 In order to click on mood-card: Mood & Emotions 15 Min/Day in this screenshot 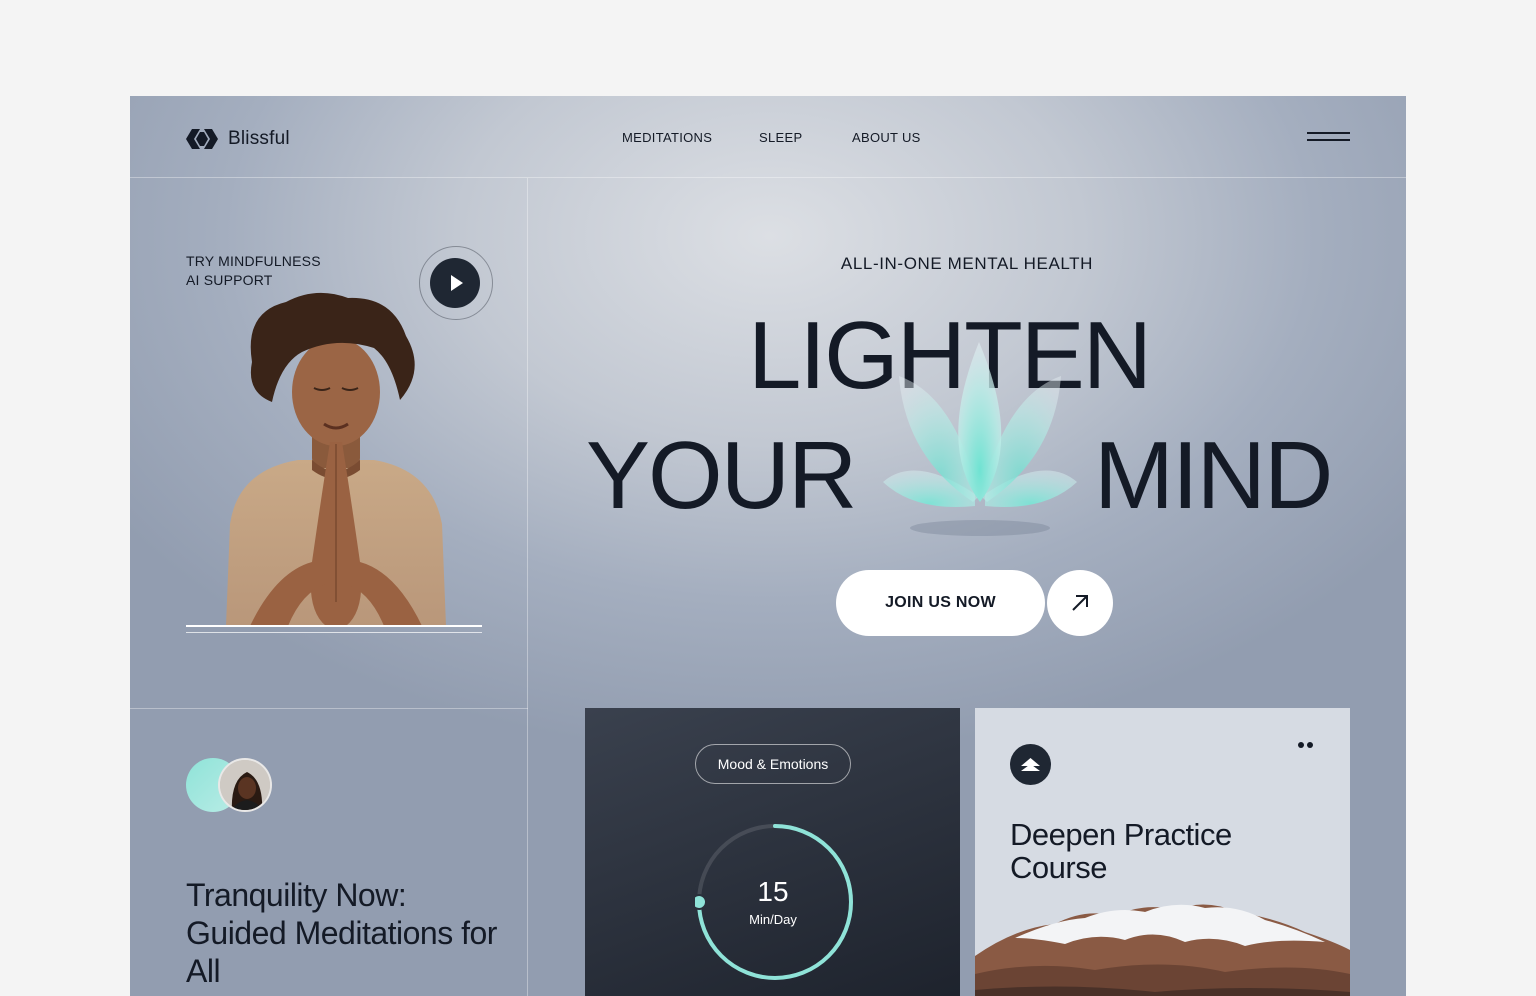, I will do `click(772, 852)`.